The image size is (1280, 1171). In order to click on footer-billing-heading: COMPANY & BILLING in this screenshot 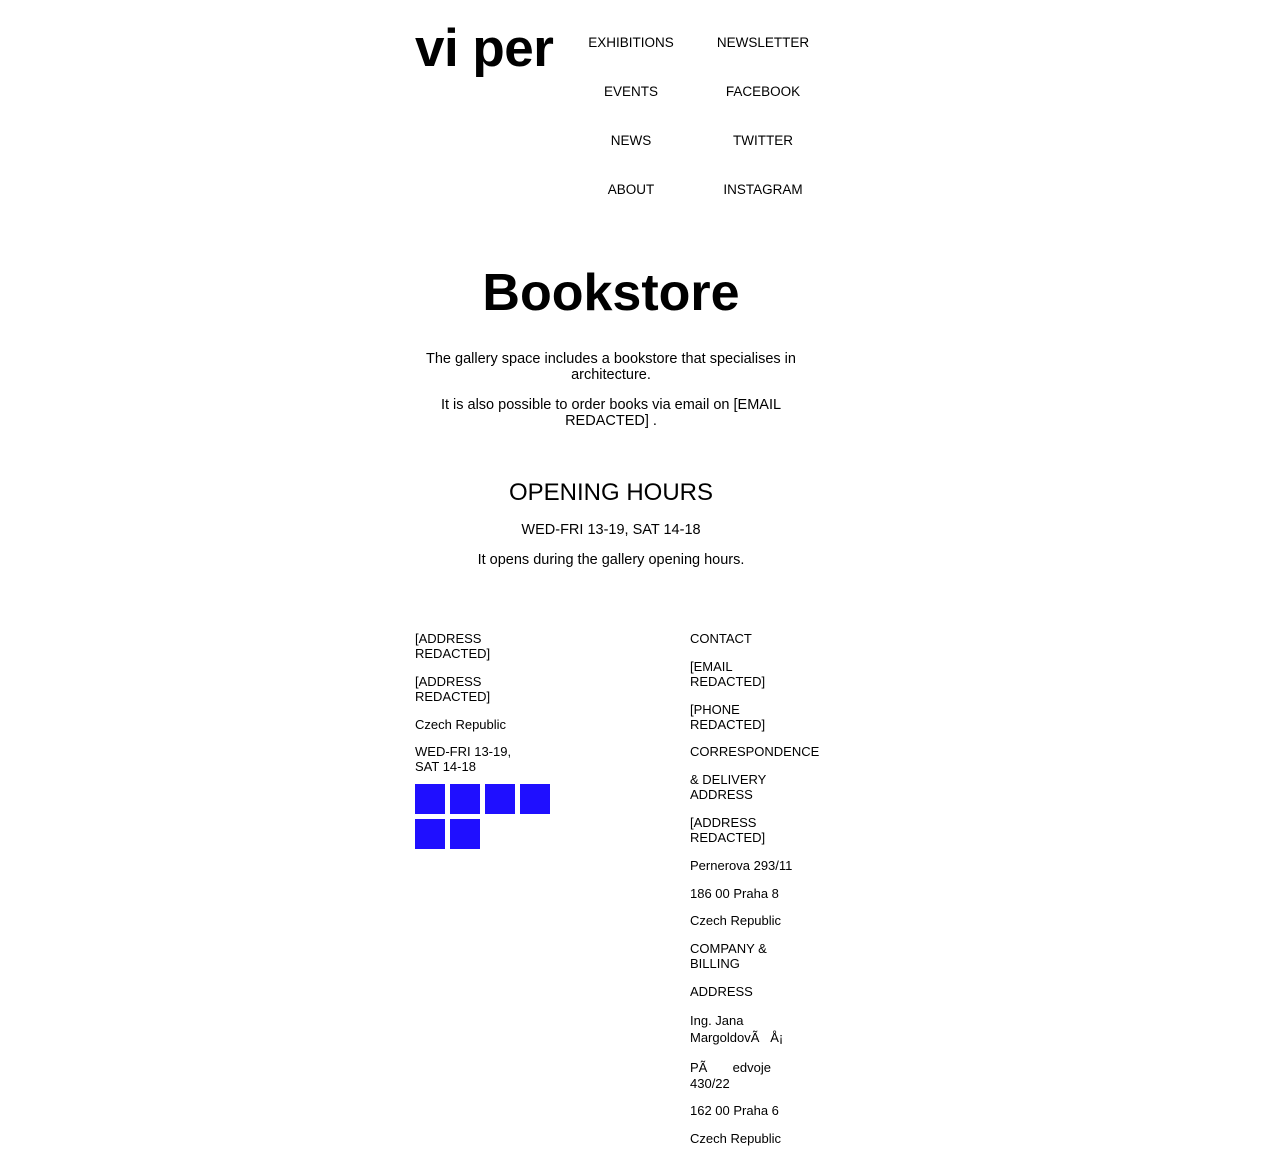, I will do `click(728, 956)`.